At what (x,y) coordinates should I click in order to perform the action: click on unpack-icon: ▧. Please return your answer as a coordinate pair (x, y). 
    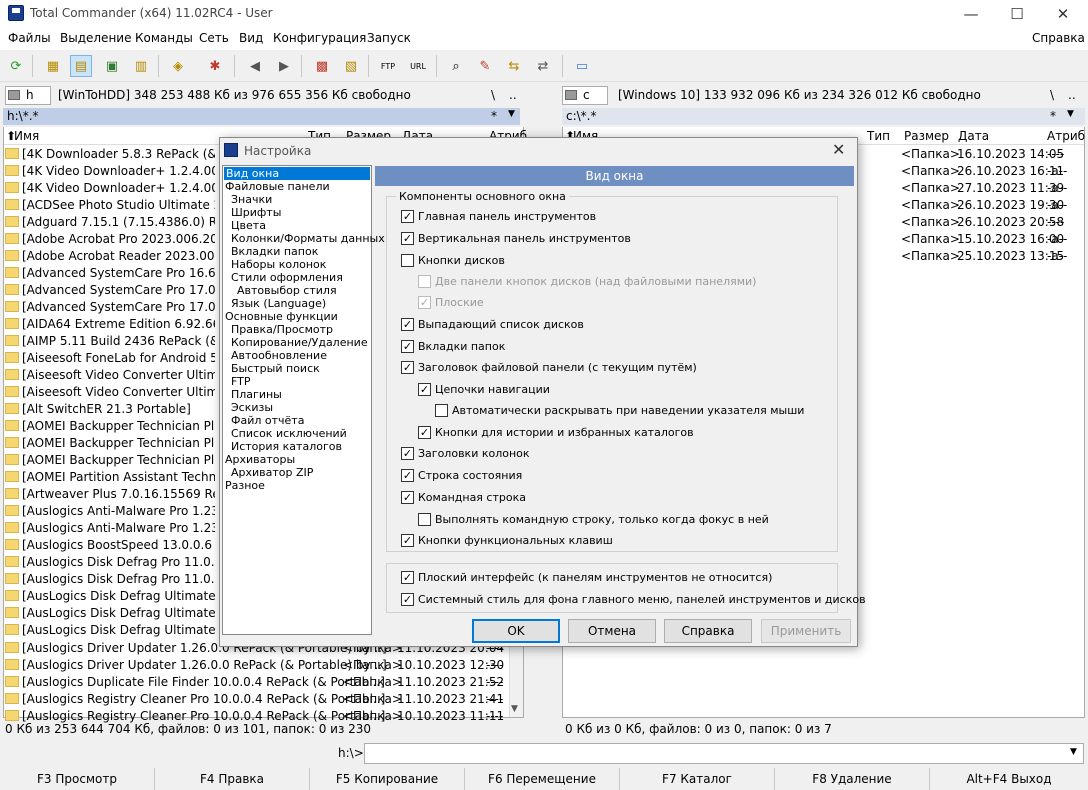
    Looking at the image, I should click on (351, 66).